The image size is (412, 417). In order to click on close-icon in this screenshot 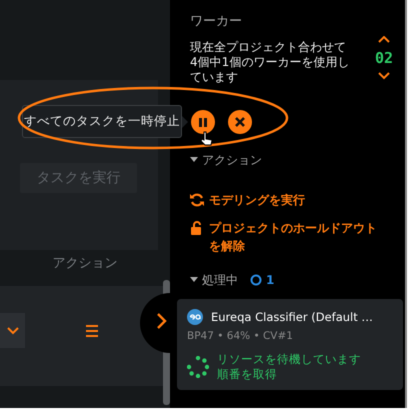, I will do `click(240, 122)`.